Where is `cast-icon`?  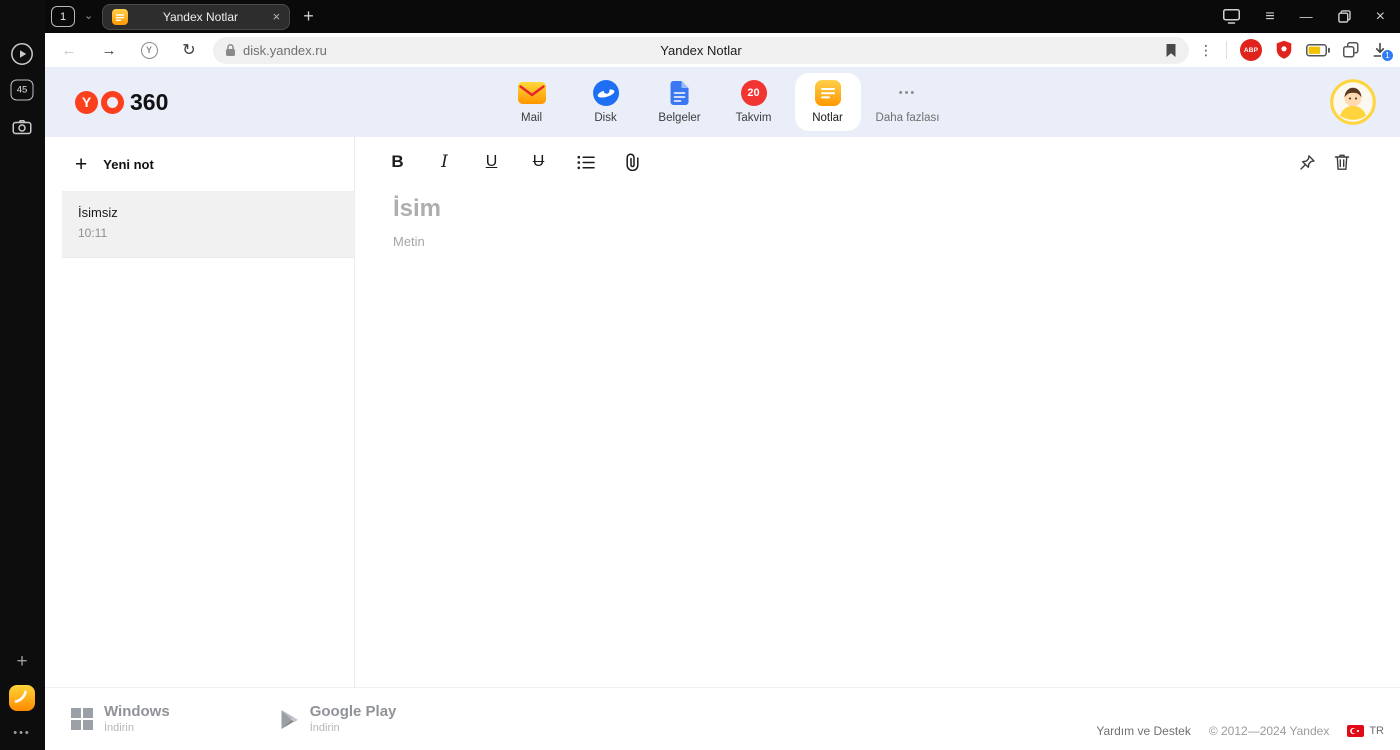 cast-icon is located at coordinates (1232, 16).